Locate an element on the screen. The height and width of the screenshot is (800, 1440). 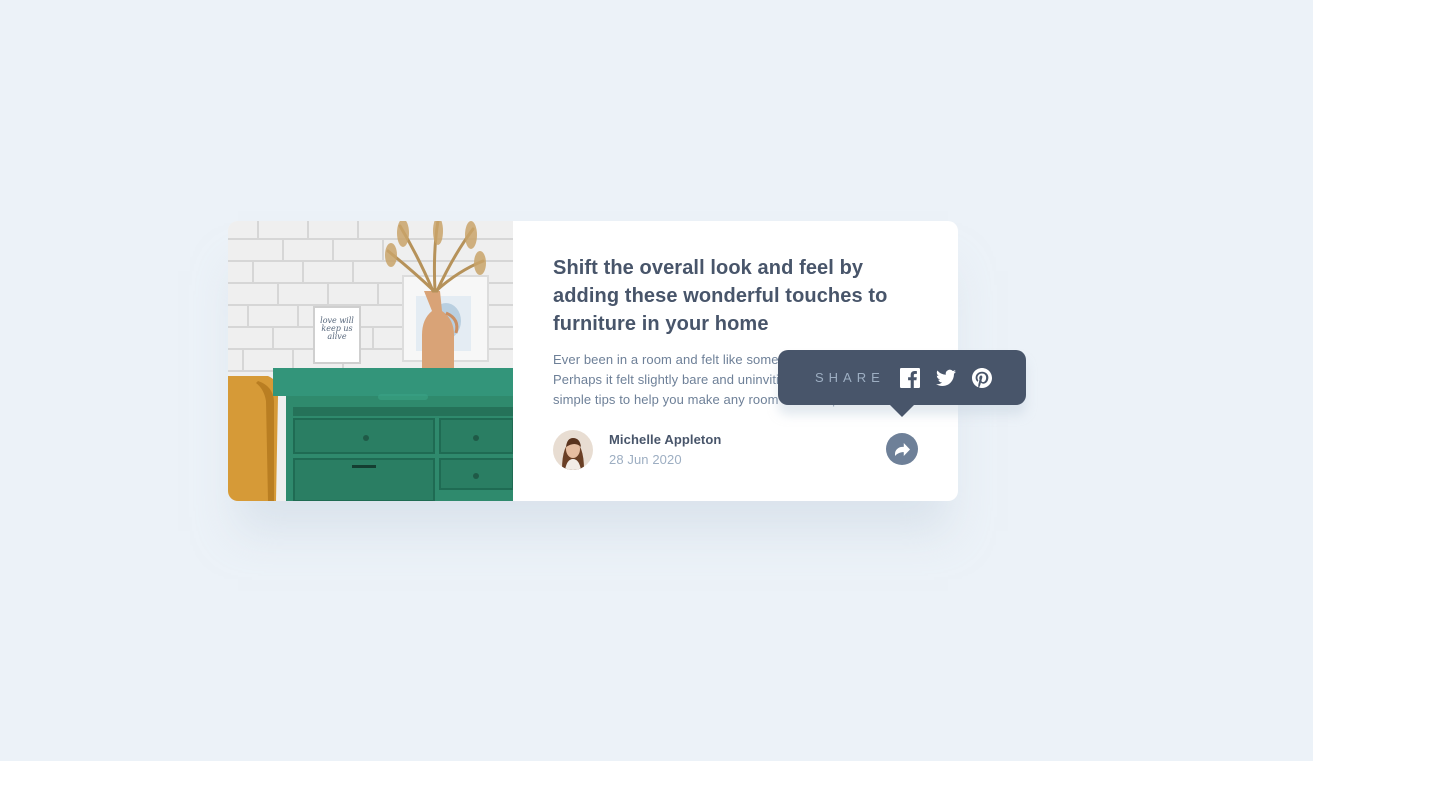
author-info: Michelle Appleton 28 Jun 2020 is located at coordinates (665, 450).